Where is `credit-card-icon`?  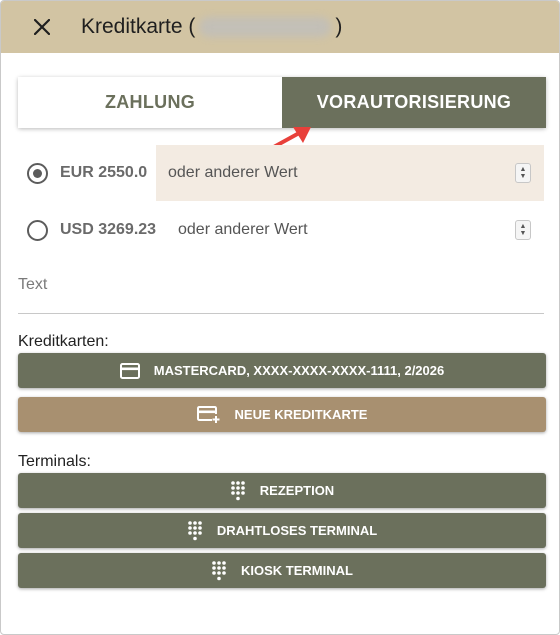
credit-card-icon is located at coordinates (129, 370).